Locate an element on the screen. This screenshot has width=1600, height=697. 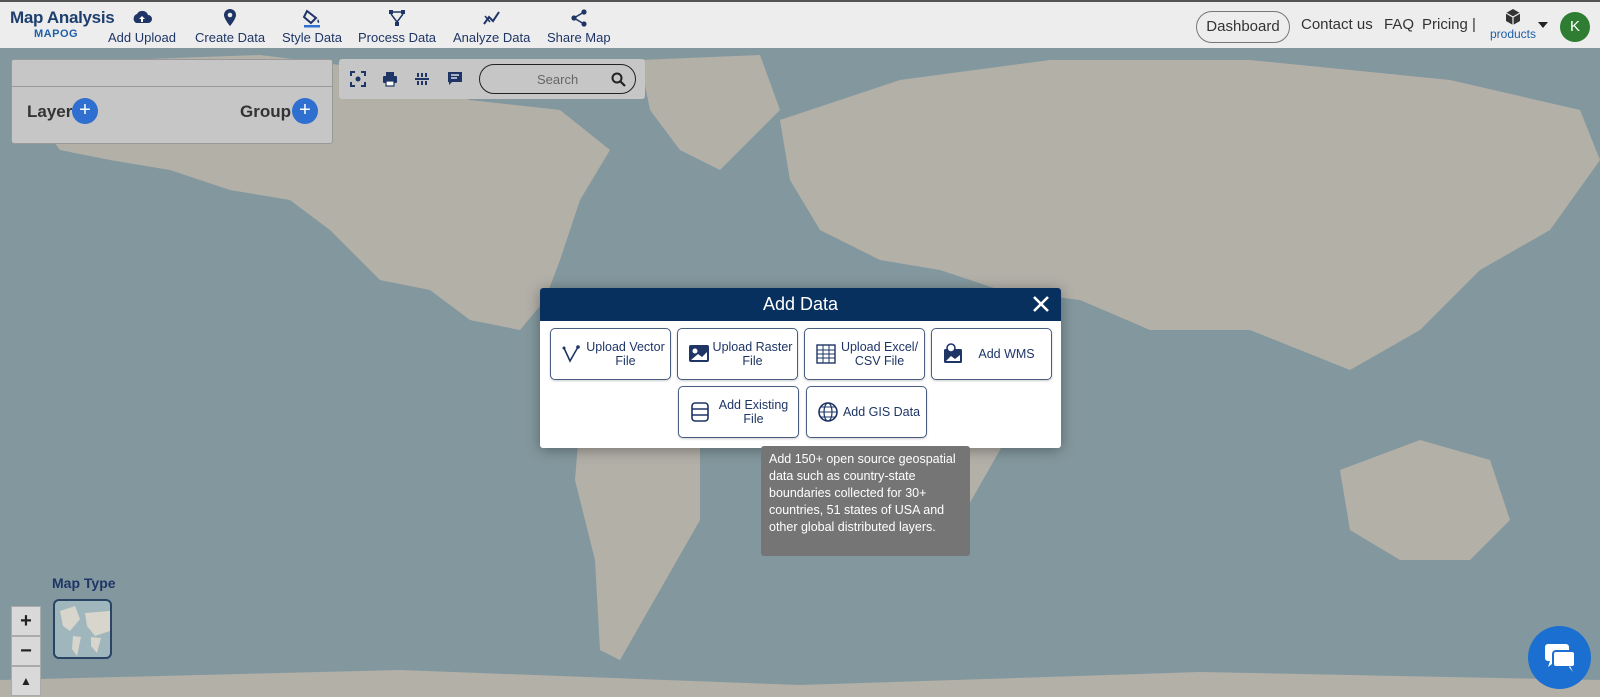
close-icon is located at coordinates (1041, 304).